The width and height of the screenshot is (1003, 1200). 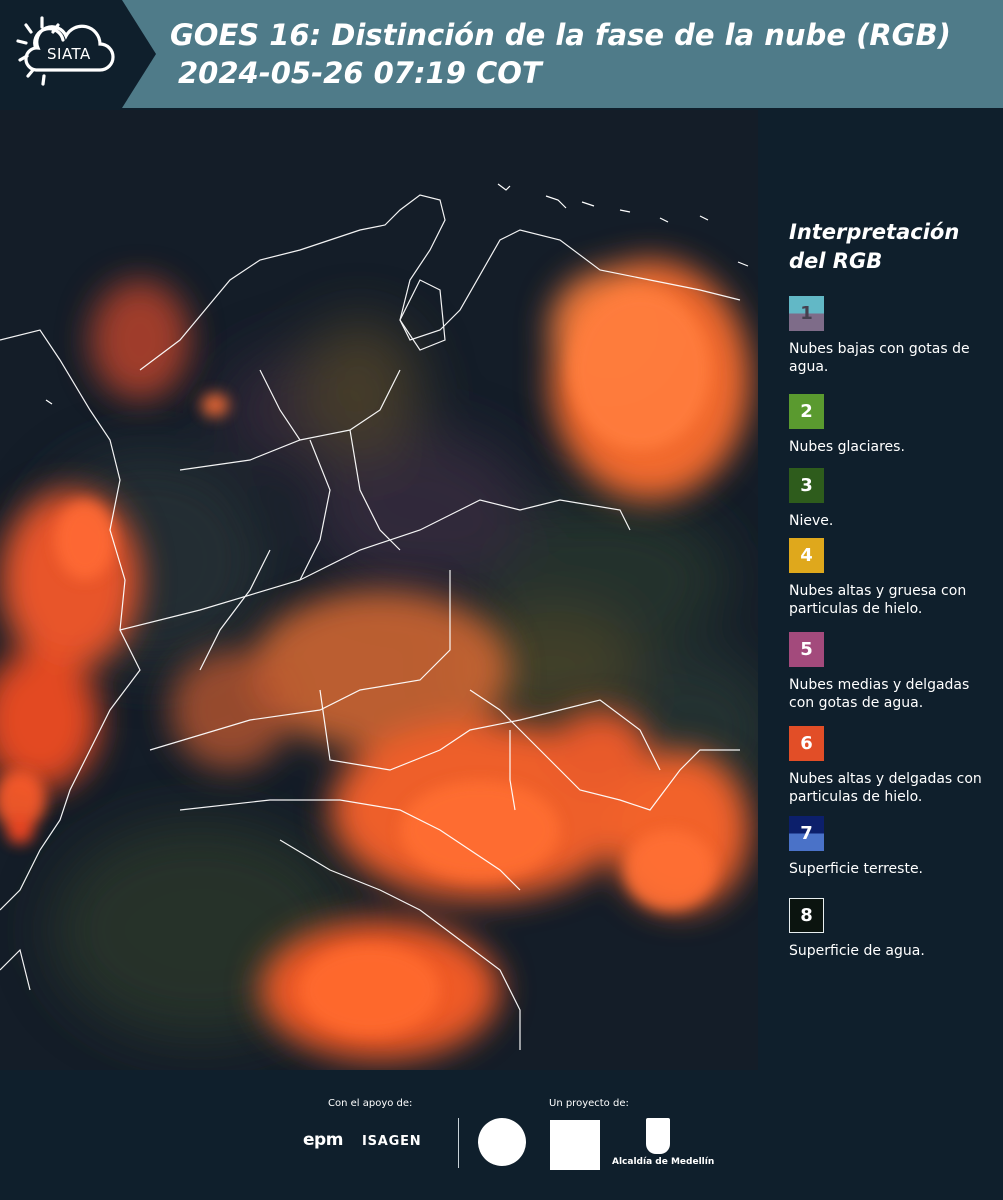 I want to click on legend-number: 4, so click(x=806, y=555).